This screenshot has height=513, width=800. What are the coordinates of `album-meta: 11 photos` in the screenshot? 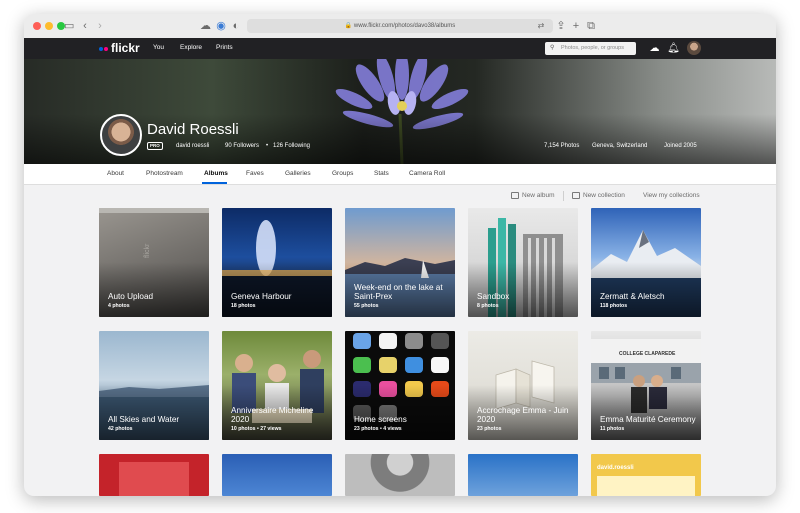 It's located at (612, 429).